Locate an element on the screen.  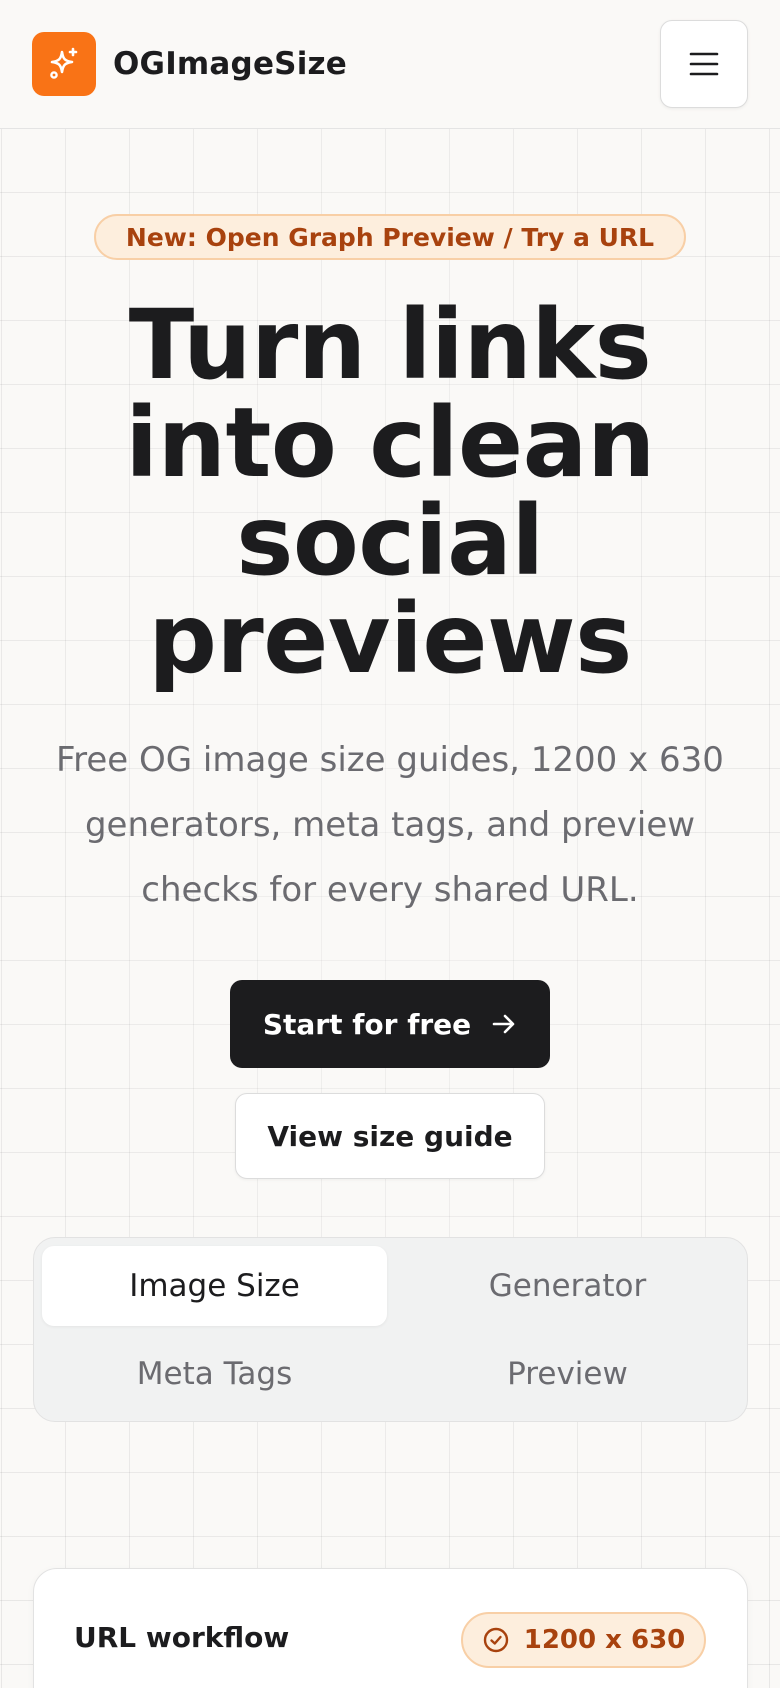
hero-title-line: previews is located at coordinates (390, 639).